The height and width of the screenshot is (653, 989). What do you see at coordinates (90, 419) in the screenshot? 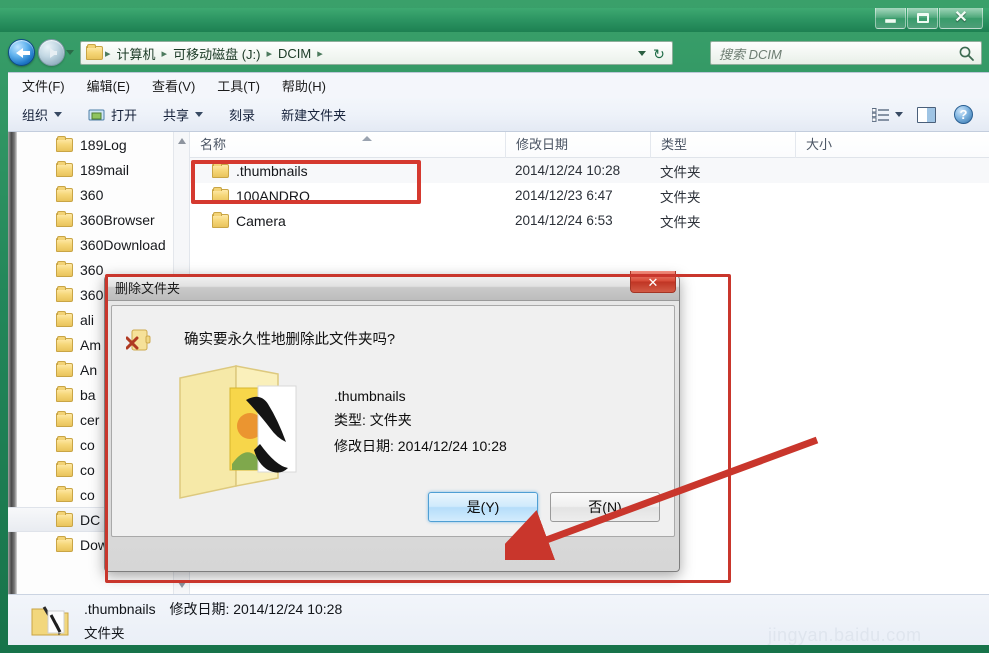
I see `tree-item-label: cer` at bounding box center [90, 419].